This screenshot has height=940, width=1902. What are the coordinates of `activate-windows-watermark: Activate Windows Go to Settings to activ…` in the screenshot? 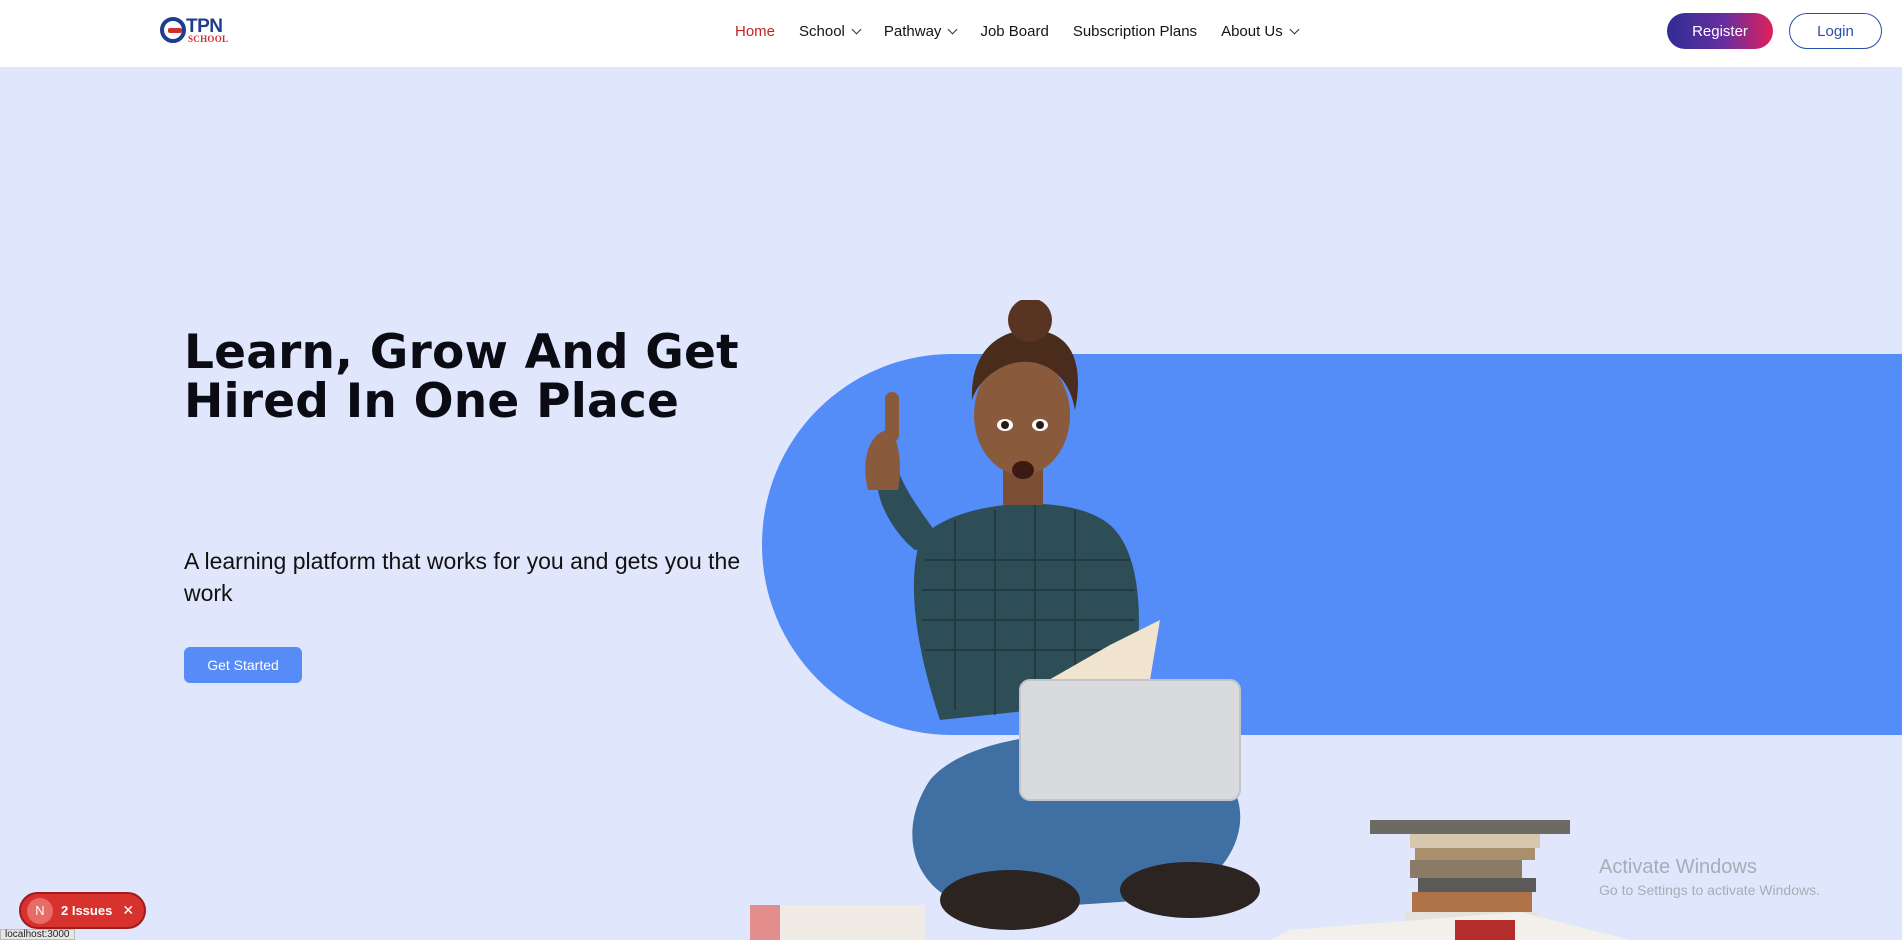 It's located at (1709, 877).